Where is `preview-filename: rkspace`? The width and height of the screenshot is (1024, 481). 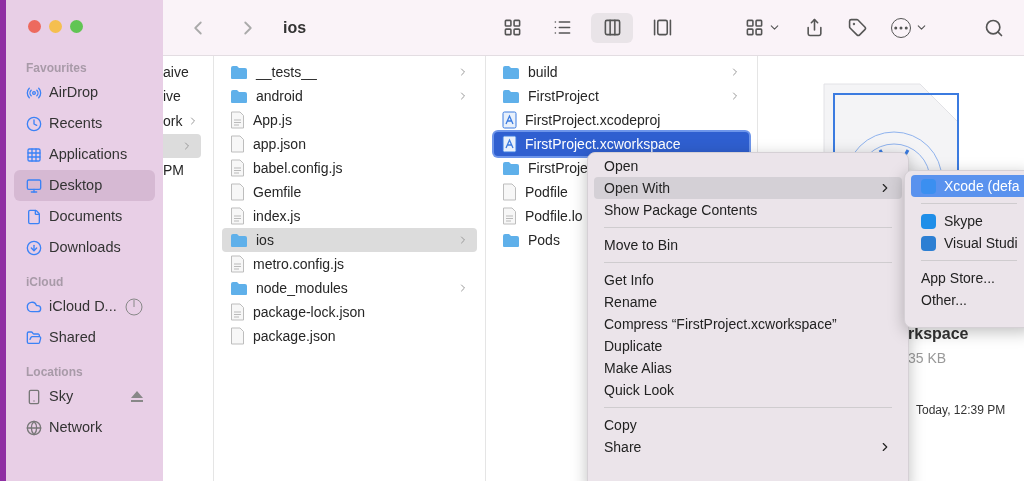
preview-filename: rkspace is located at coordinates (938, 334).